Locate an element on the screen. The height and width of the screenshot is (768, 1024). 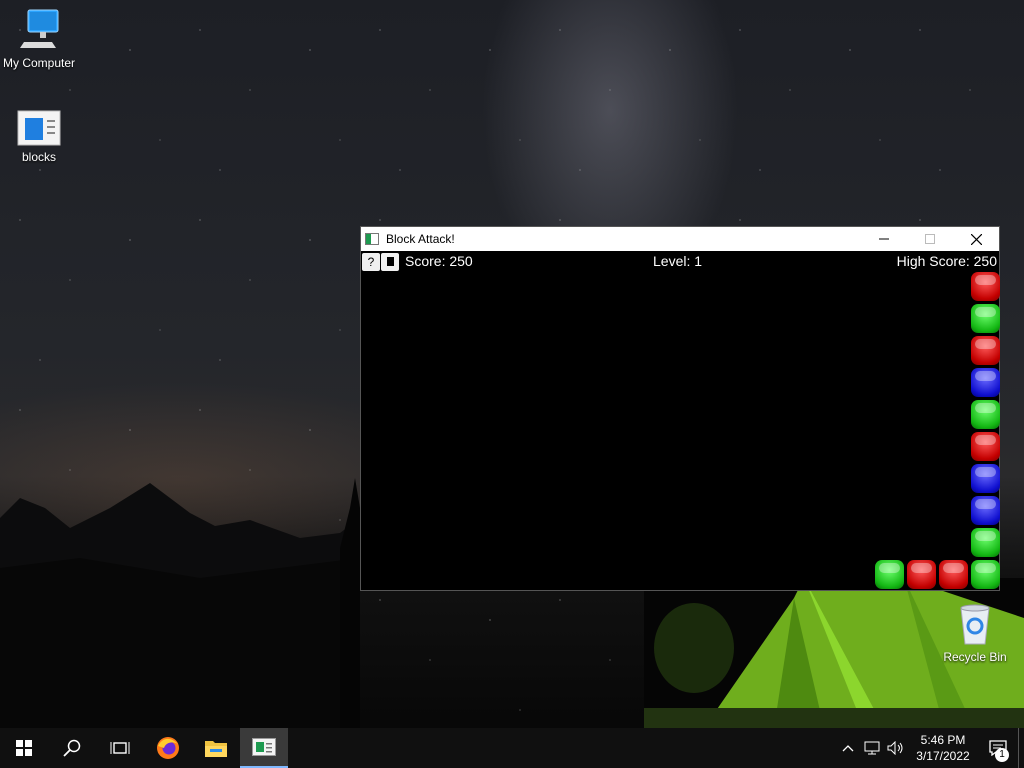
window-title: Block Attack! is located at coordinates (420, 239).